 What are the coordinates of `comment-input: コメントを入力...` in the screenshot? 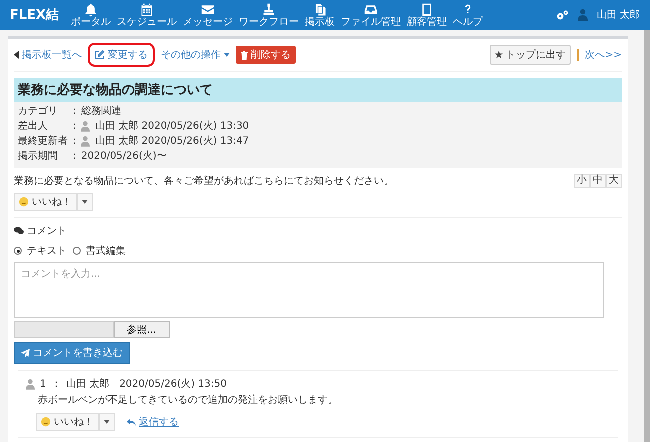 It's located at (309, 290).